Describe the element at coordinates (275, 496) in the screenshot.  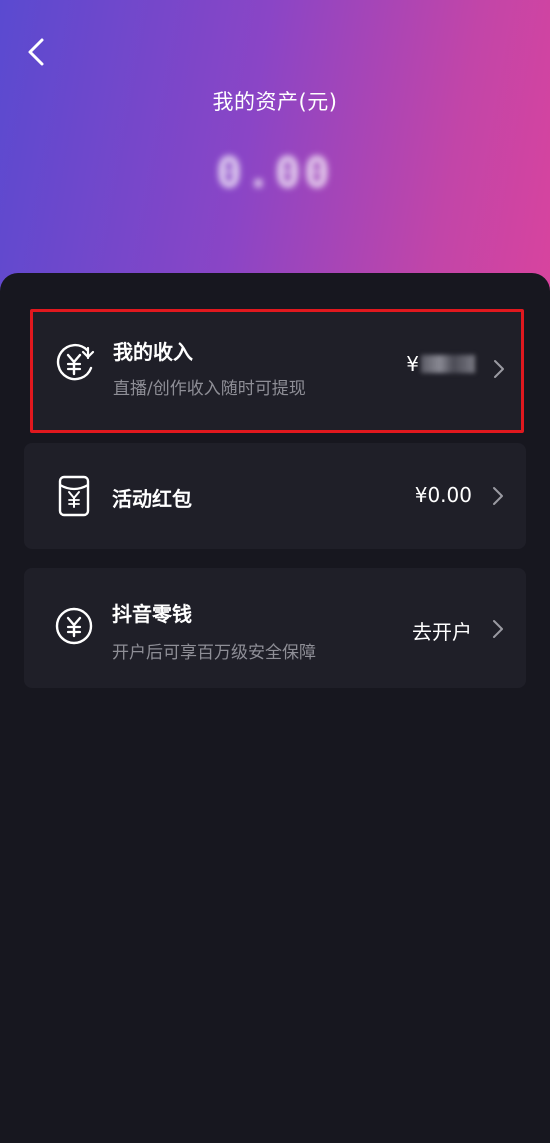
I see `red-packet-card: 活动红包 ¥0.00` at that location.